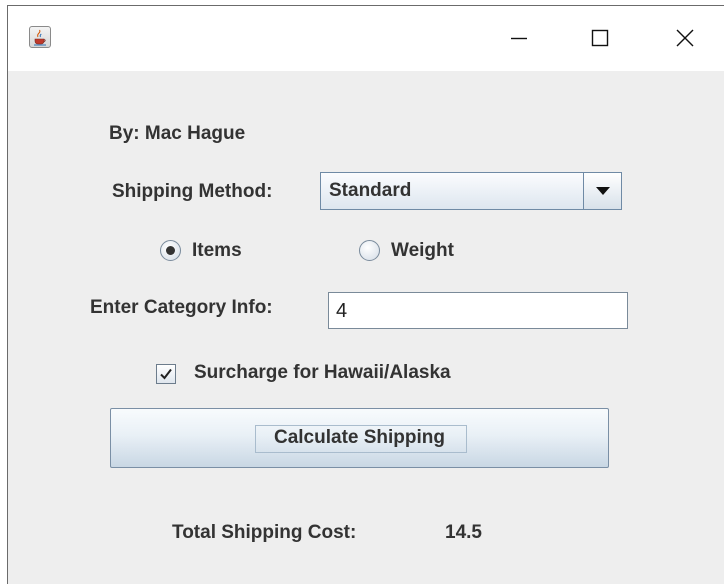 The width and height of the screenshot is (724, 584). I want to click on category-info-label: Enter Category Info:, so click(181, 307).